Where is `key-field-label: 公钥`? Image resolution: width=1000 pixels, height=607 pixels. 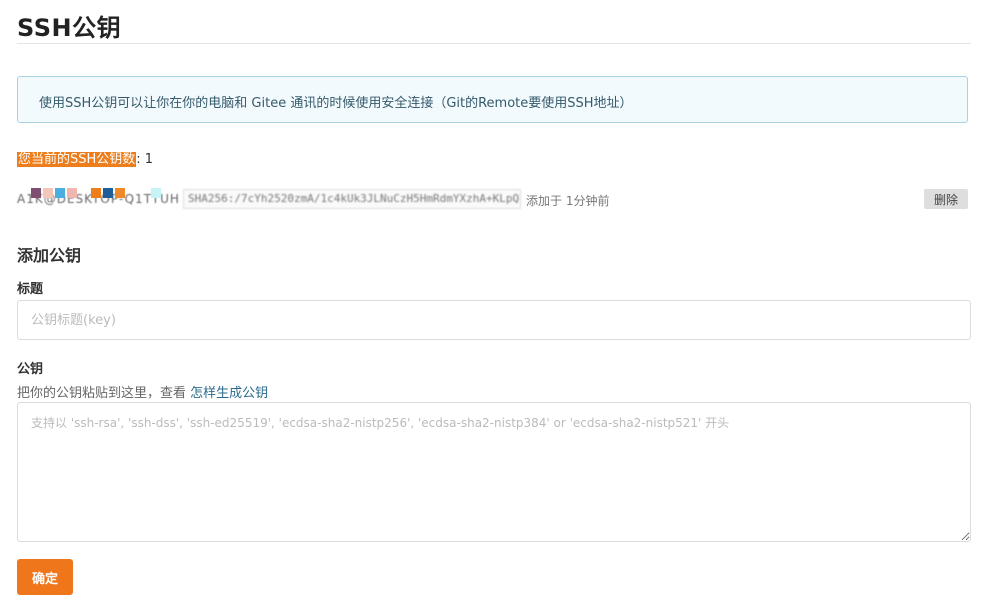 key-field-label: 公钥 is located at coordinates (30, 369).